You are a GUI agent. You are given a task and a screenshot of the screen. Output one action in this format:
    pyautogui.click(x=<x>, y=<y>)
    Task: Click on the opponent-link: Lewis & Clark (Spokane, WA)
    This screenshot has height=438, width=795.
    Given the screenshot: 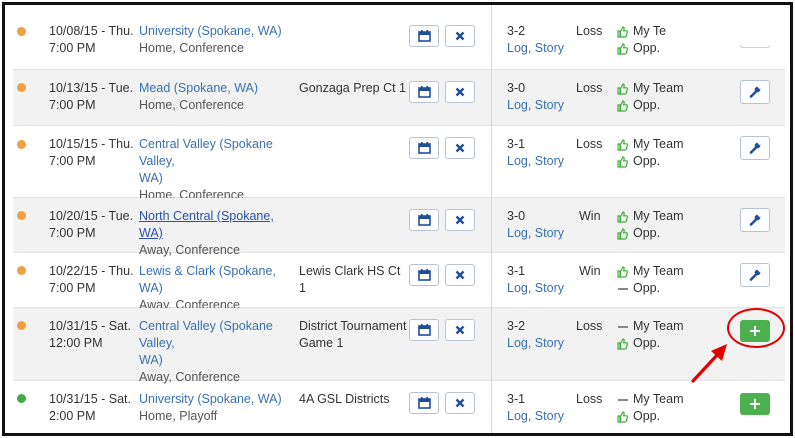 What is the action you would take?
    pyautogui.click(x=207, y=279)
    